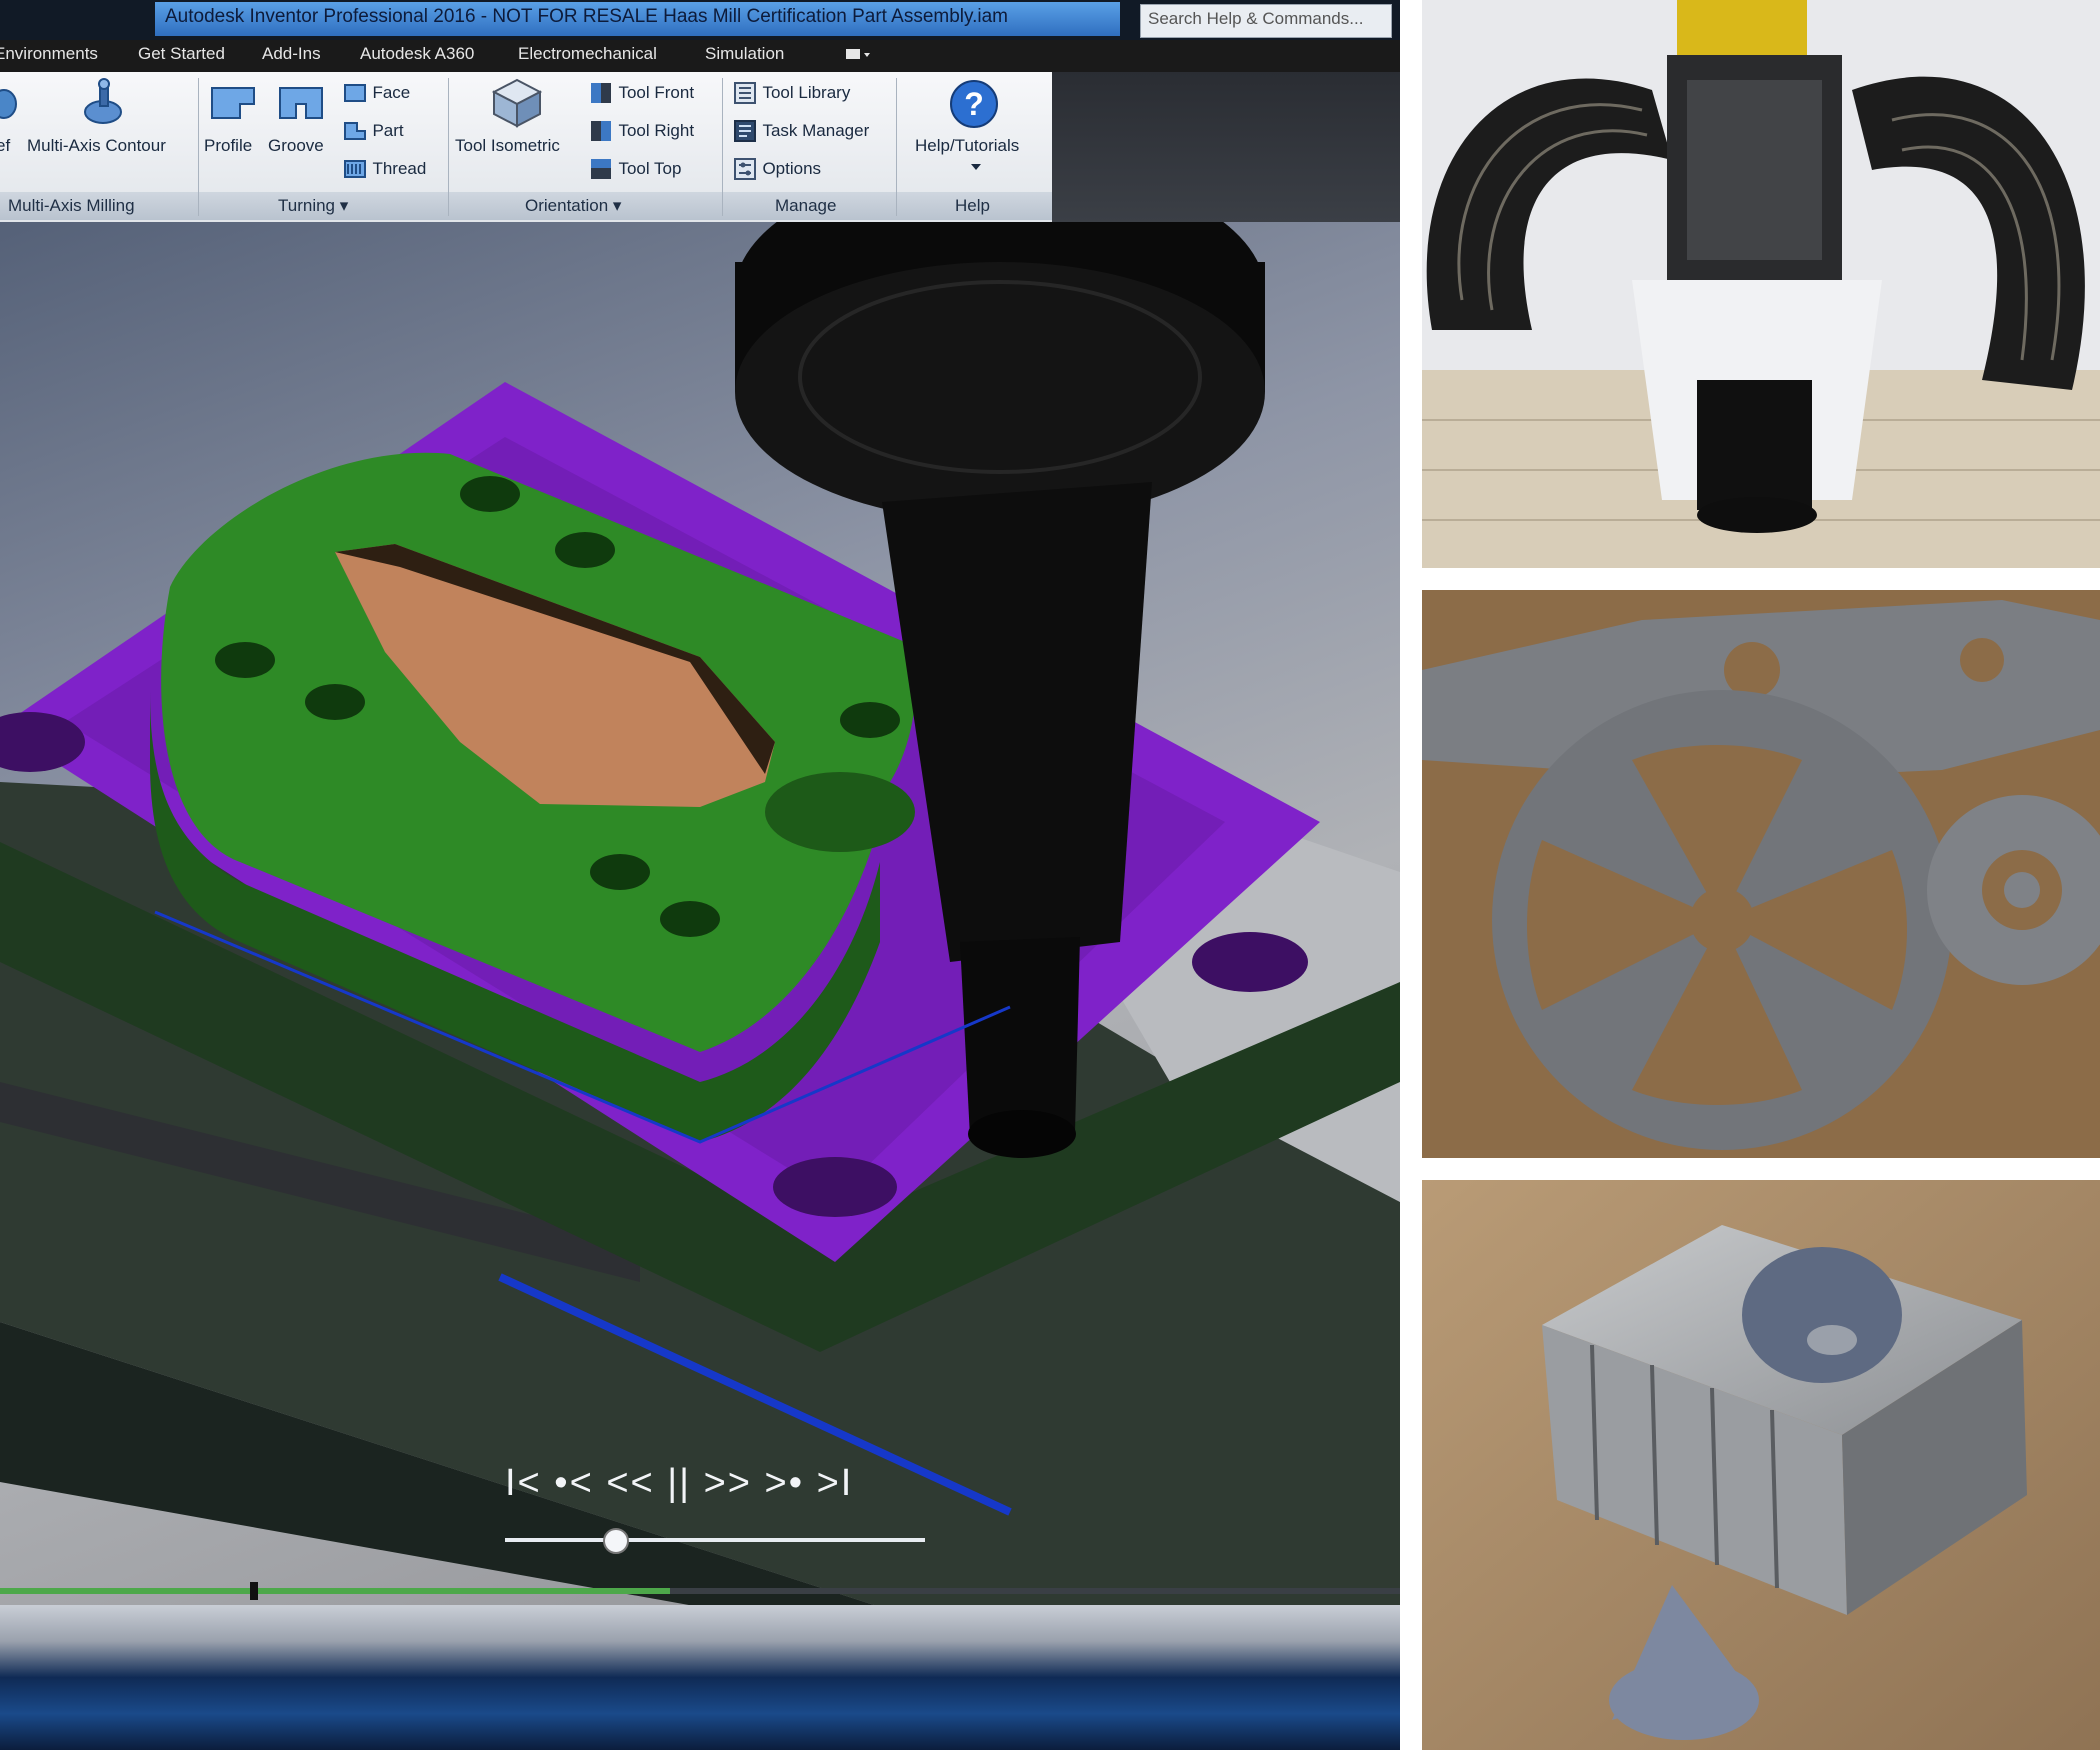 This screenshot has height=1750, width=2100. Describe the element at coordinates (715, 1540) in the screenshot. I see `simulation-slider-track` at that location.